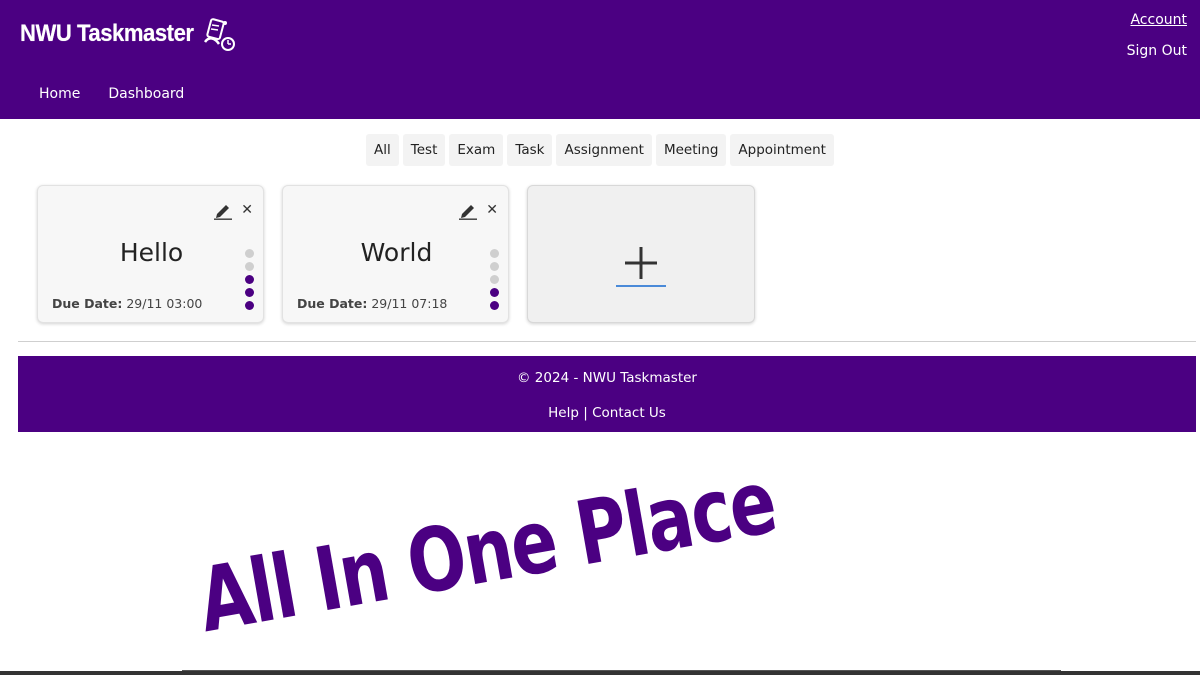 This screenshot has width=1200, height=675. Describe the element at coordinates (382, 150) in the screenshot. I see `filter-all: All` at that location.